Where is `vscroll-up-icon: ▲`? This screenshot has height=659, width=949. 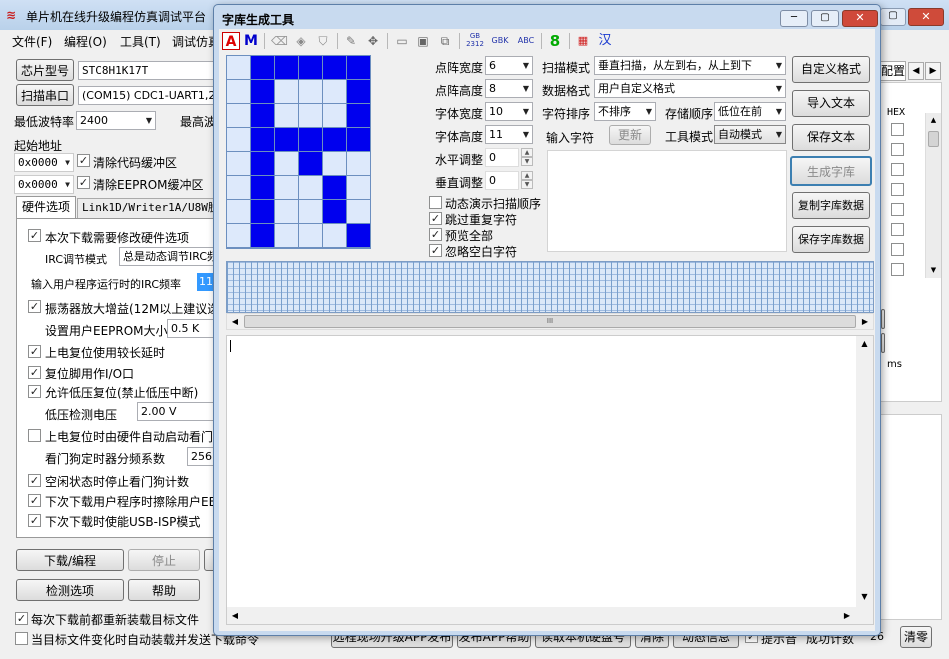
vscroll-up-icon: ▲ is located at coordinates (864, 344).